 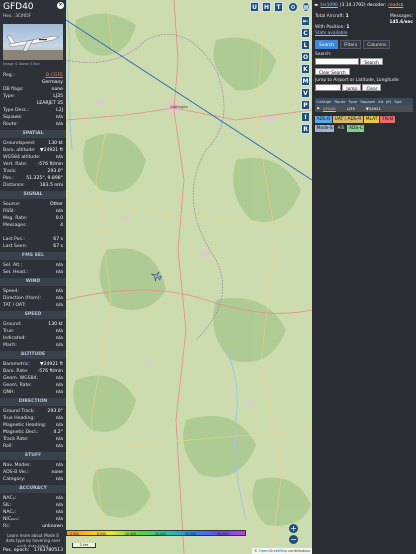 I want to click on callsign-title: GFD40, so click(x=18, y=7).